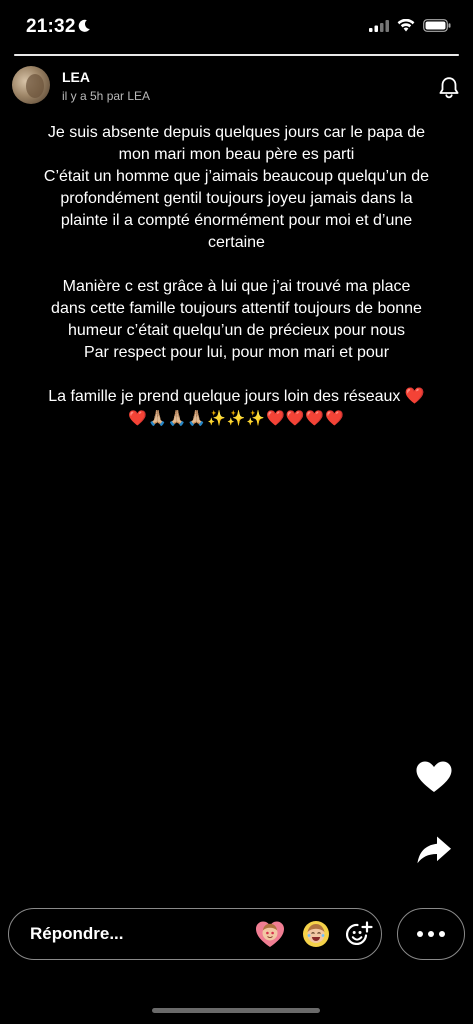 This screenshot has height=1024, width=473. I want to click on wifi-icon, so click(406, 27).